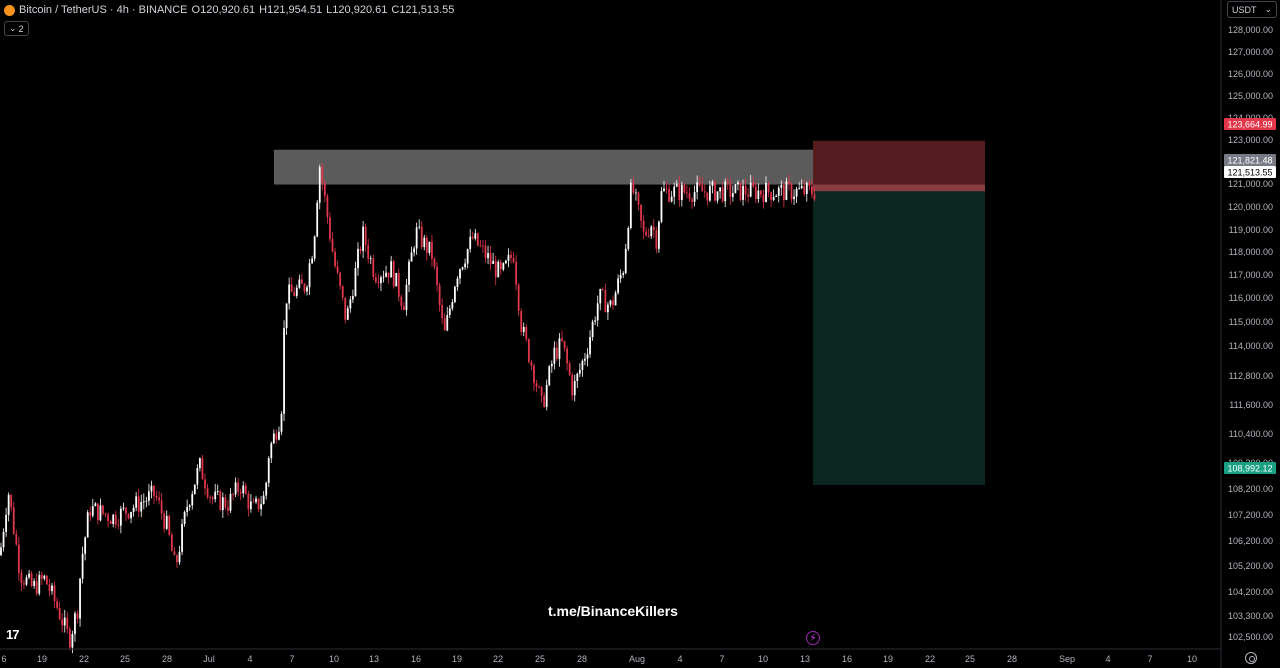 Image resolution: width=1280 pixels, height=668 pixels. What do you see at coordinates (498, 659) in the screenshot?
I see `time-tick-label: 22` at bounding box center [498, 659].